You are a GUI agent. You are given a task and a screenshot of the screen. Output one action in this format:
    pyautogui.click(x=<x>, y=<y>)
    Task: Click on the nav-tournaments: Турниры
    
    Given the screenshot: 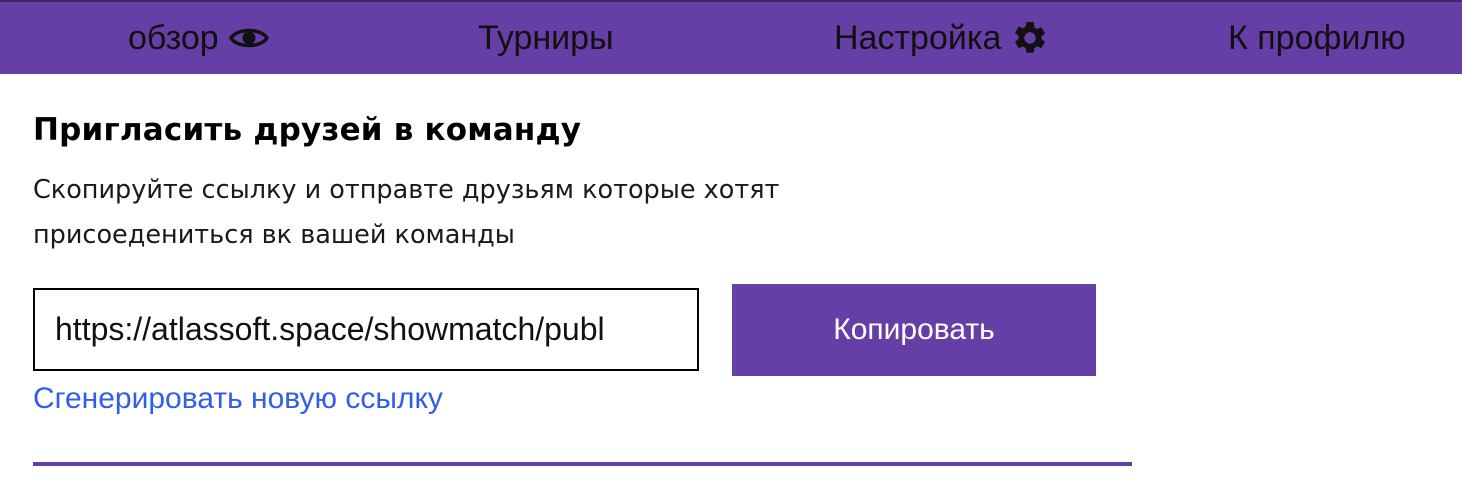 What is the action you would take?
    pyautogui.click(x=546, y=38)
    